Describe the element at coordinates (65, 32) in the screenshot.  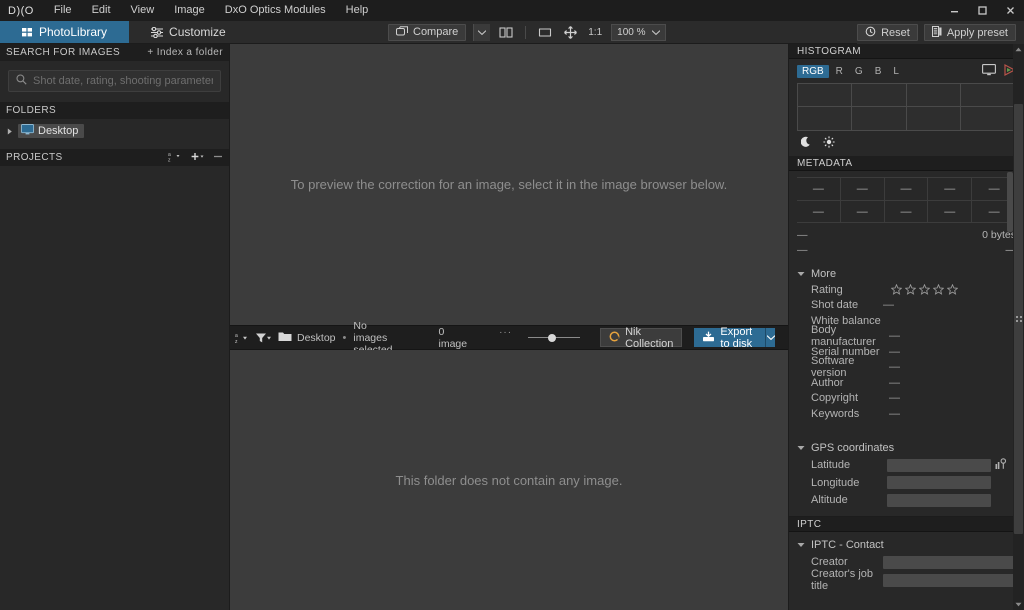
I see `tab-photolibrary: PhotoLibrary` at that location.